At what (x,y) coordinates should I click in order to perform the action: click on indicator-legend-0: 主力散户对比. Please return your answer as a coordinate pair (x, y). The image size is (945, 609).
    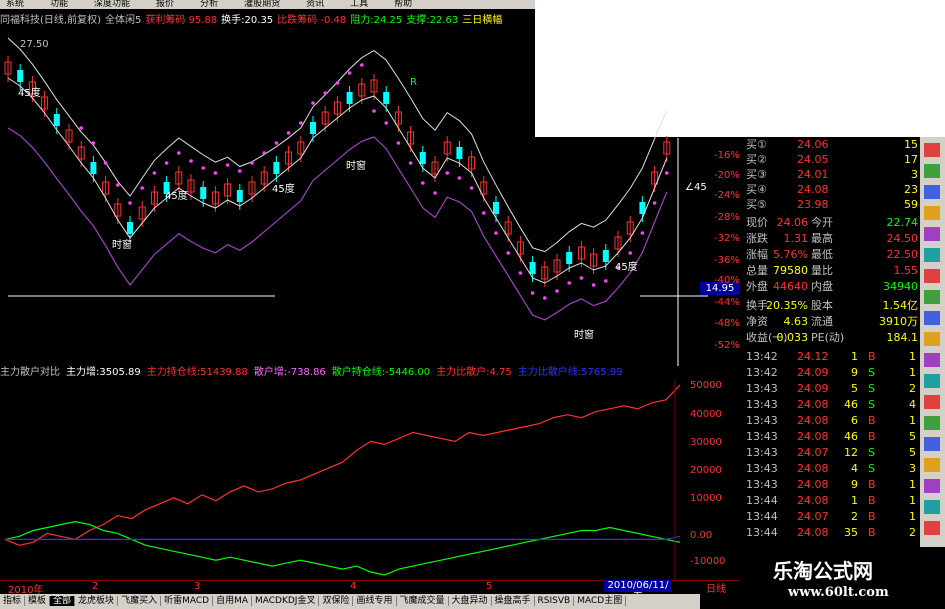
    Looking at the image, I should click on (30, 372).